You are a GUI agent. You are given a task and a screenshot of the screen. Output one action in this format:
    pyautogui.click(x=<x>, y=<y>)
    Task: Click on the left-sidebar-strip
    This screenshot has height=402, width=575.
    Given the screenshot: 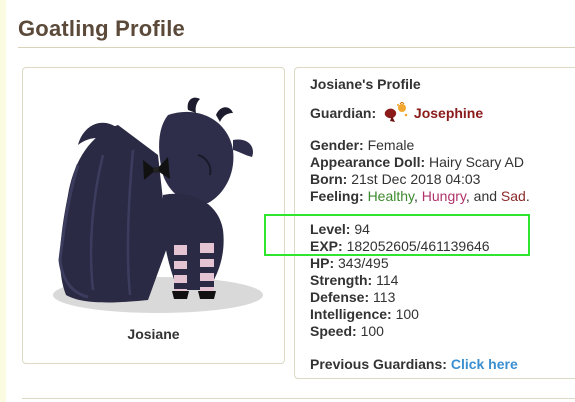 What is the action you would take?
    pyautogui.click(x=3, y=201)
    